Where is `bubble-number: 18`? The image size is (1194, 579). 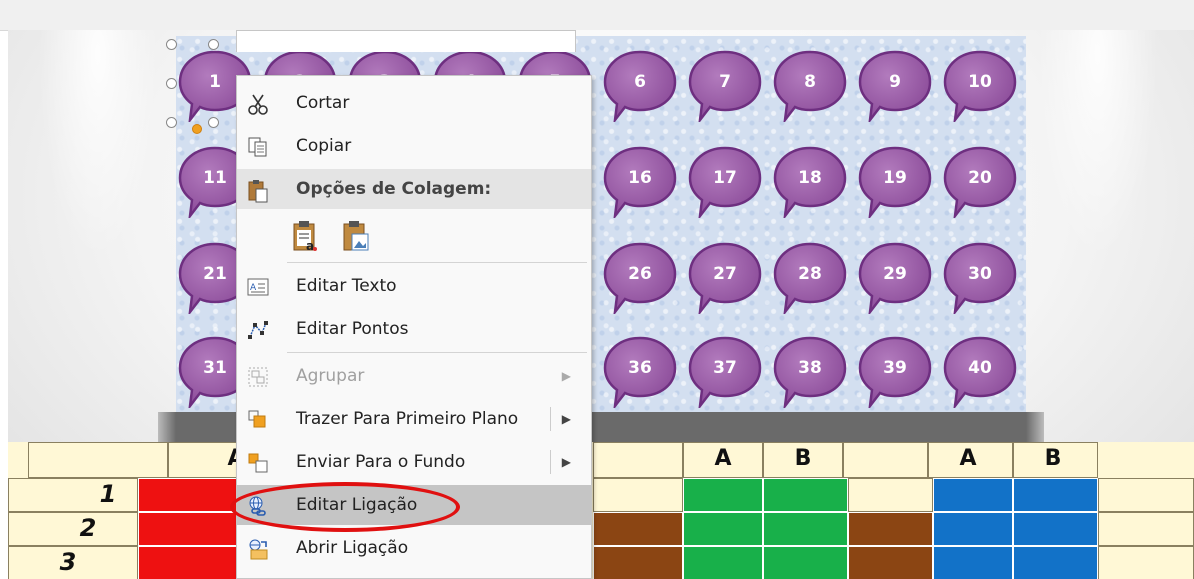
bubble-number: 18 is located at coordinates (810, 178).